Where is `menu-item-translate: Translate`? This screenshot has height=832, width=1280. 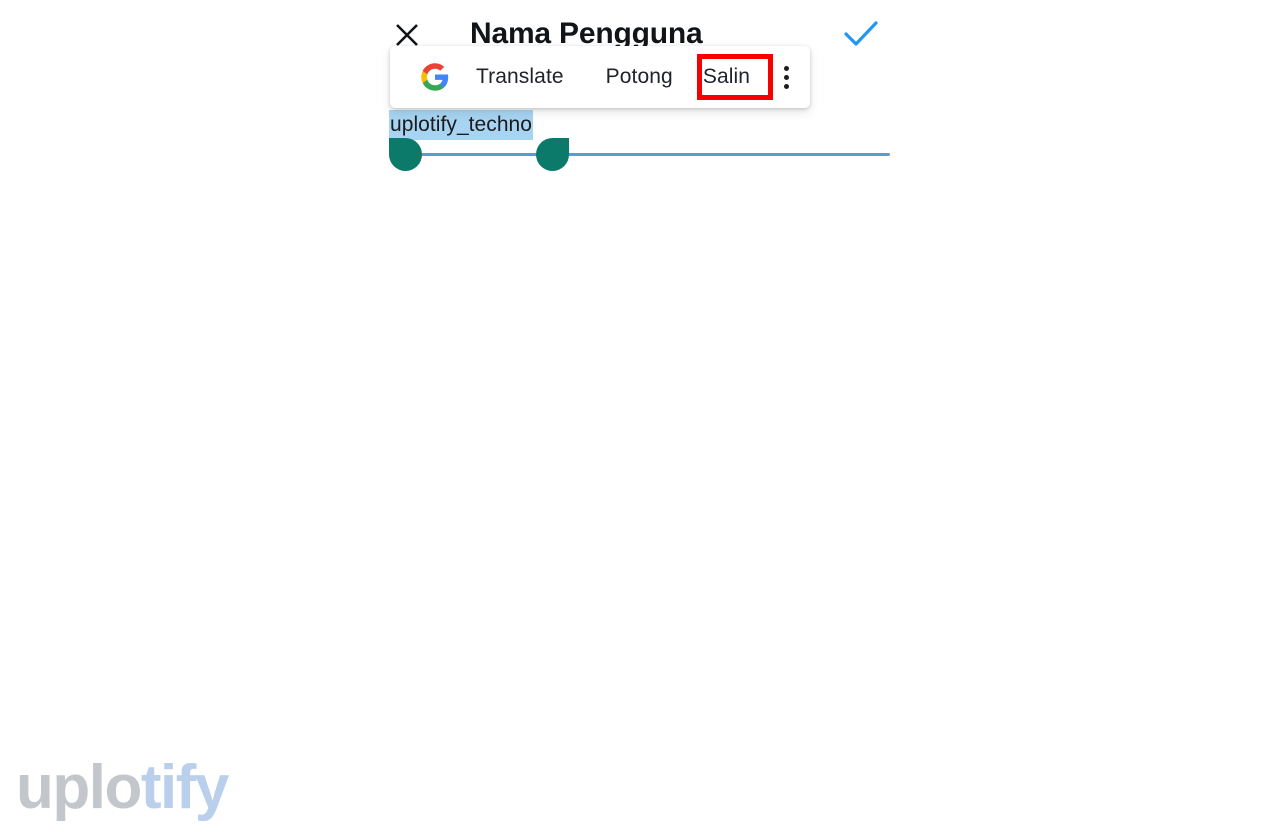 menu-item-translate: Translate is located at coordinates (520, 77).